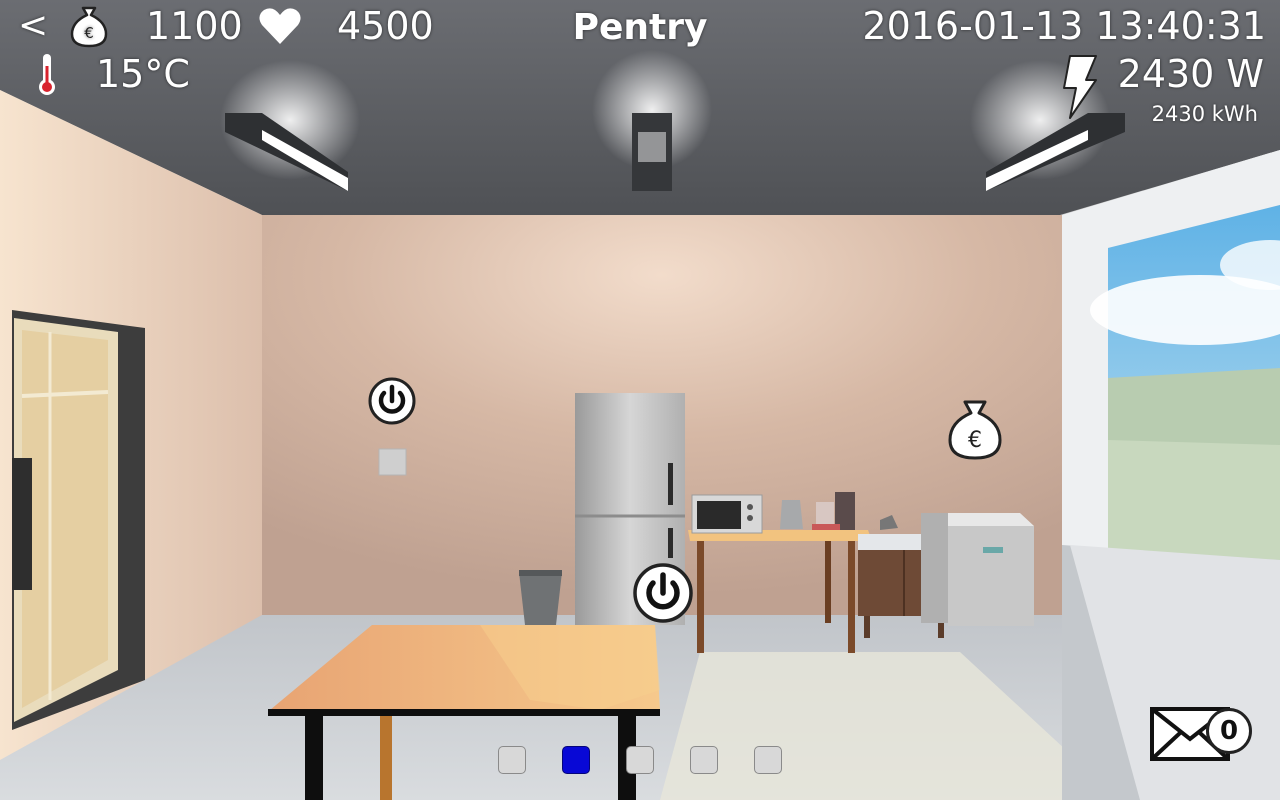 The image size is (1280, 800). What do you see at coordinates (1080, 89) in the screenshot?
I see `lightning-bolt-icon` at bounding box center [1080, 89].